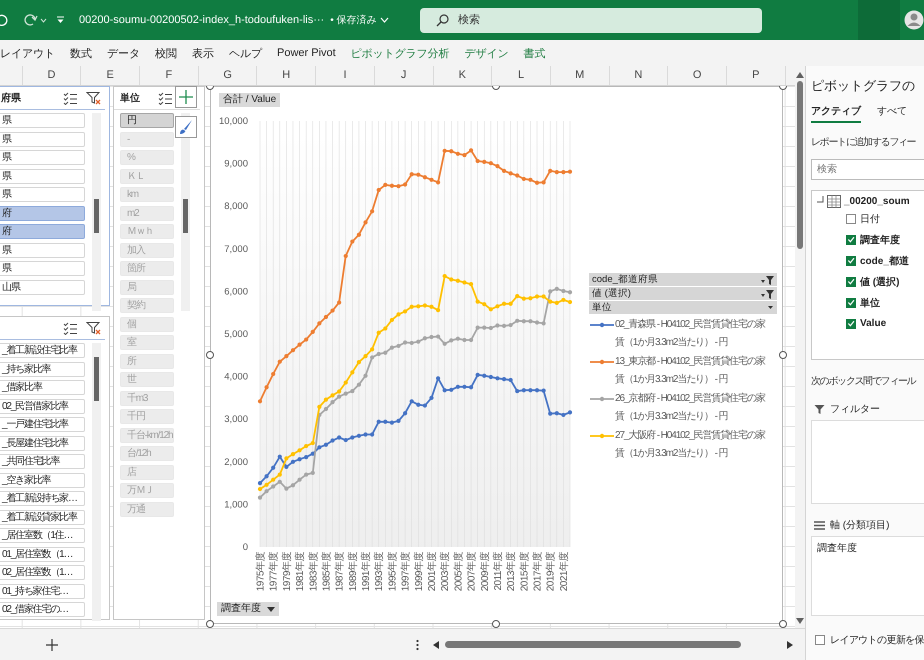 Image resolution: width=924 pixels, height=660 pixels. Describe the element at coordinates (245, 547) in the screenshot. I see `axis-label: 0` at that location.